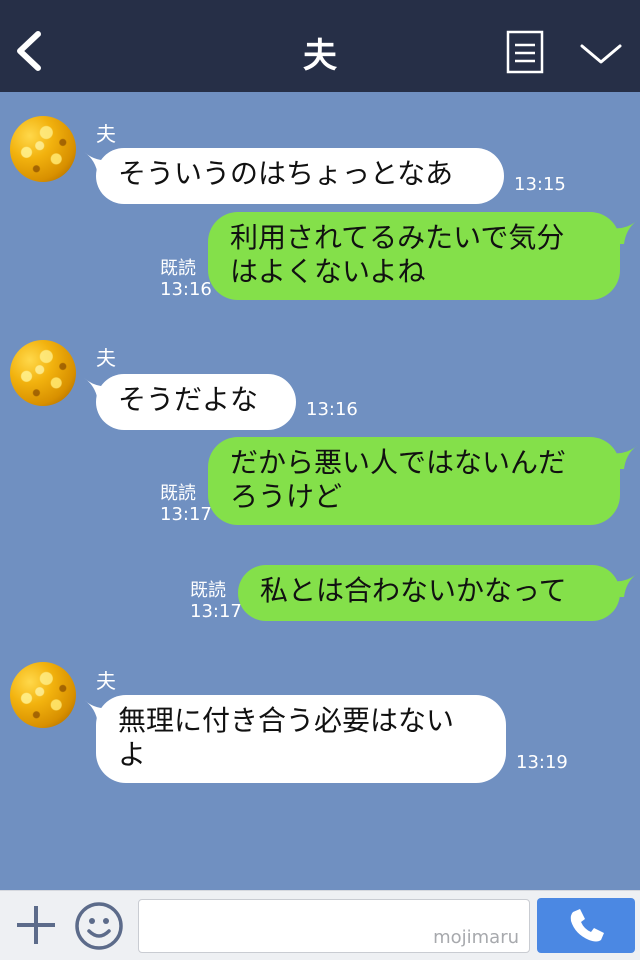 Image resolution: width=640 pixels, height=960 pixels. I want to click on message-text: はよくないよね, so click(328, 271).